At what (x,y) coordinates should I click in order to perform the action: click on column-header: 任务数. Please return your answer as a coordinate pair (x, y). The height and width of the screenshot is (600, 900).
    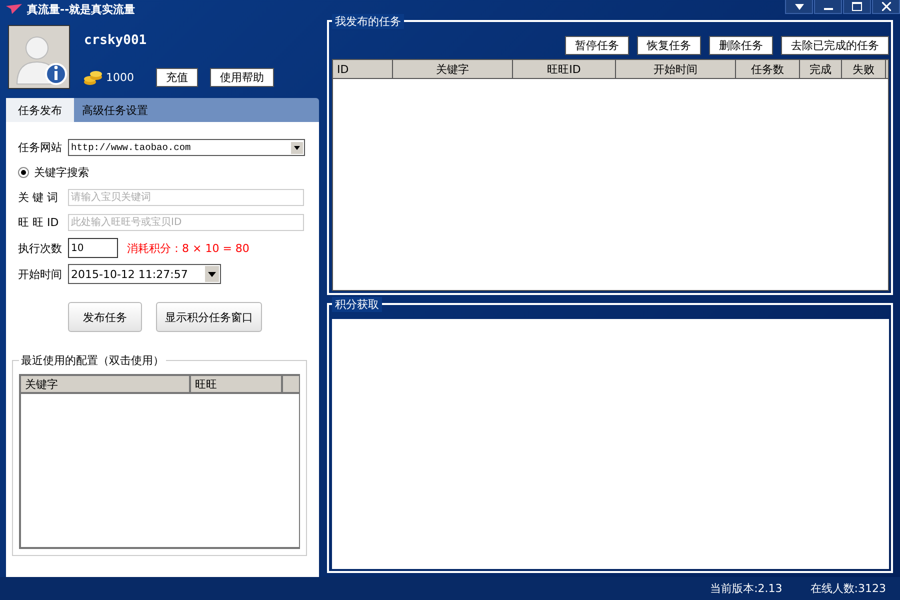
    Looking at the image, I should click on (768, 69).